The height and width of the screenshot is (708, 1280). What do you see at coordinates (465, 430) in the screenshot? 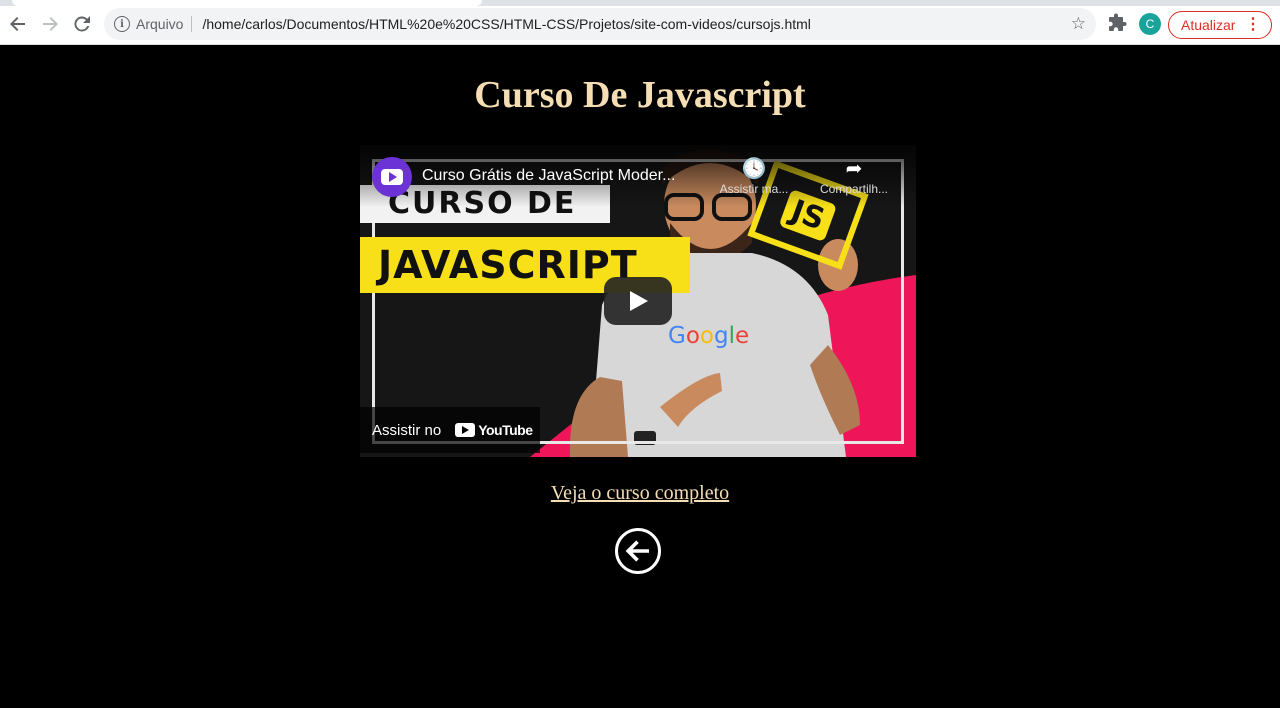
I see `youtube-play-icon` at bounding box center [465, 430].